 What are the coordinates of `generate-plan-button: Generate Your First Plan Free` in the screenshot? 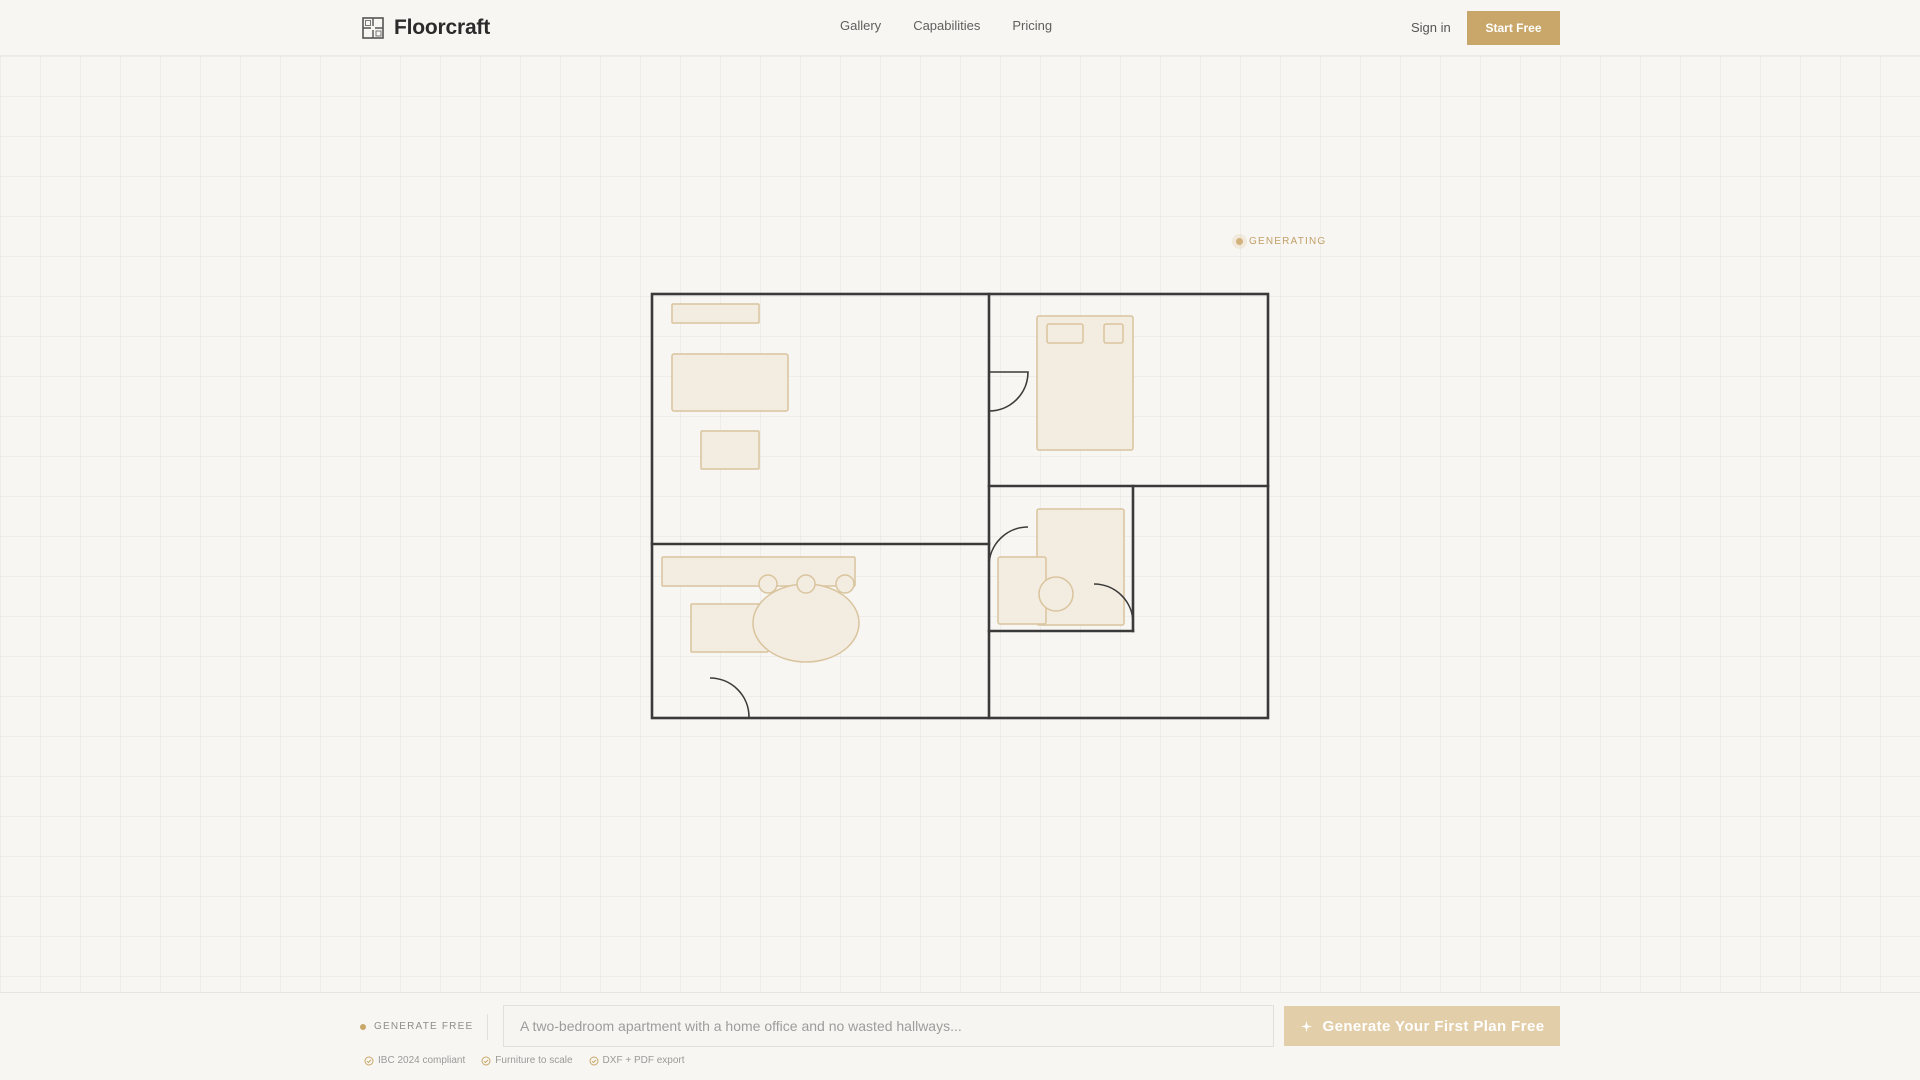 It's located at (1422, 1026).